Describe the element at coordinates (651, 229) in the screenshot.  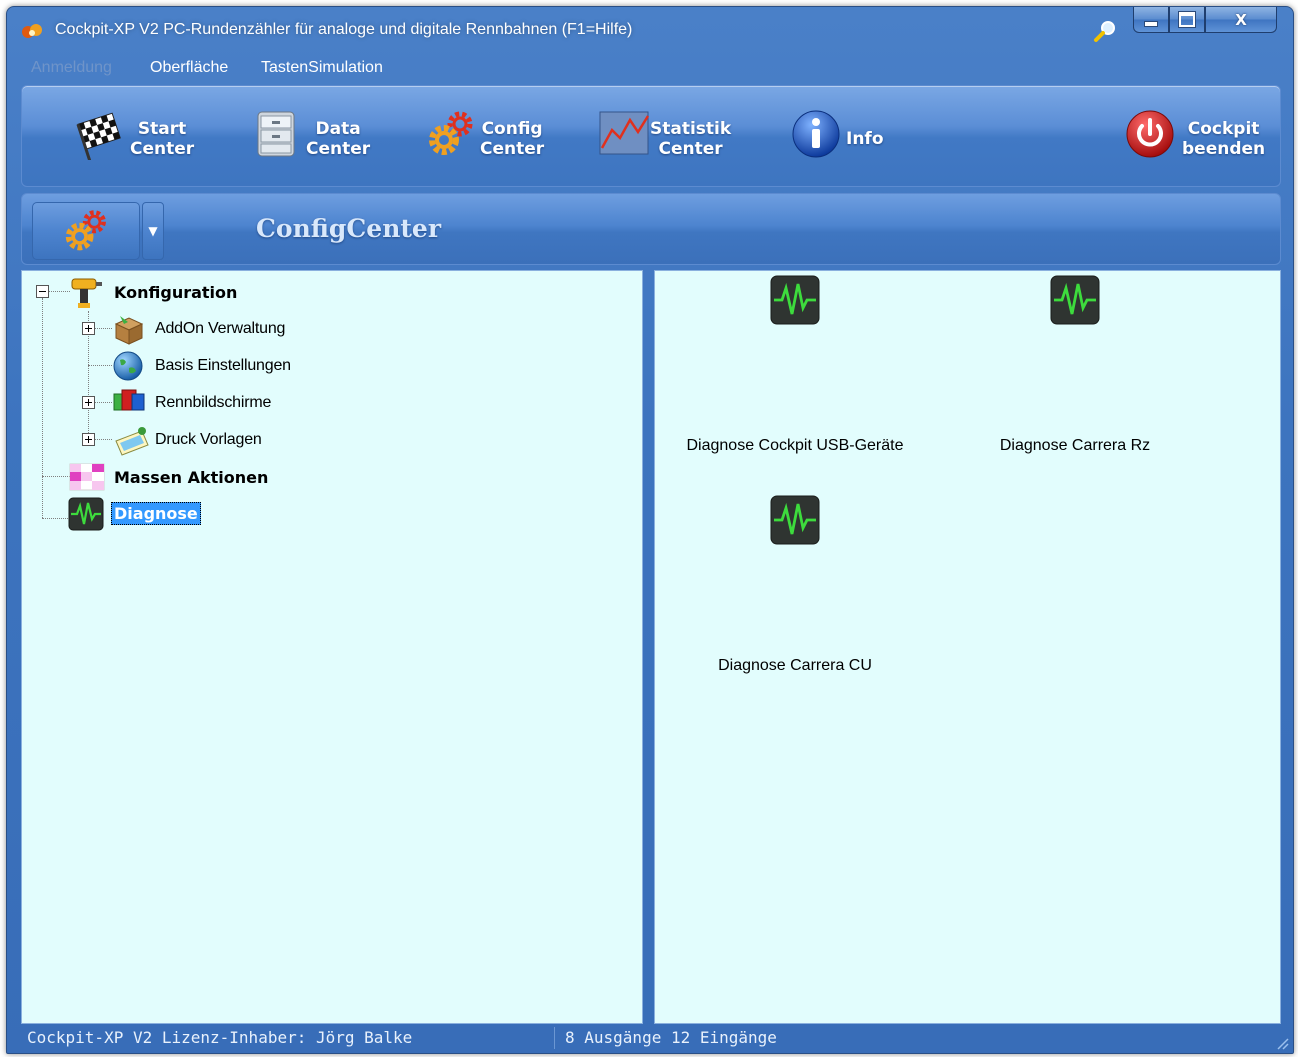
I see `section-header: ▼ ConfigCenter` at that location.